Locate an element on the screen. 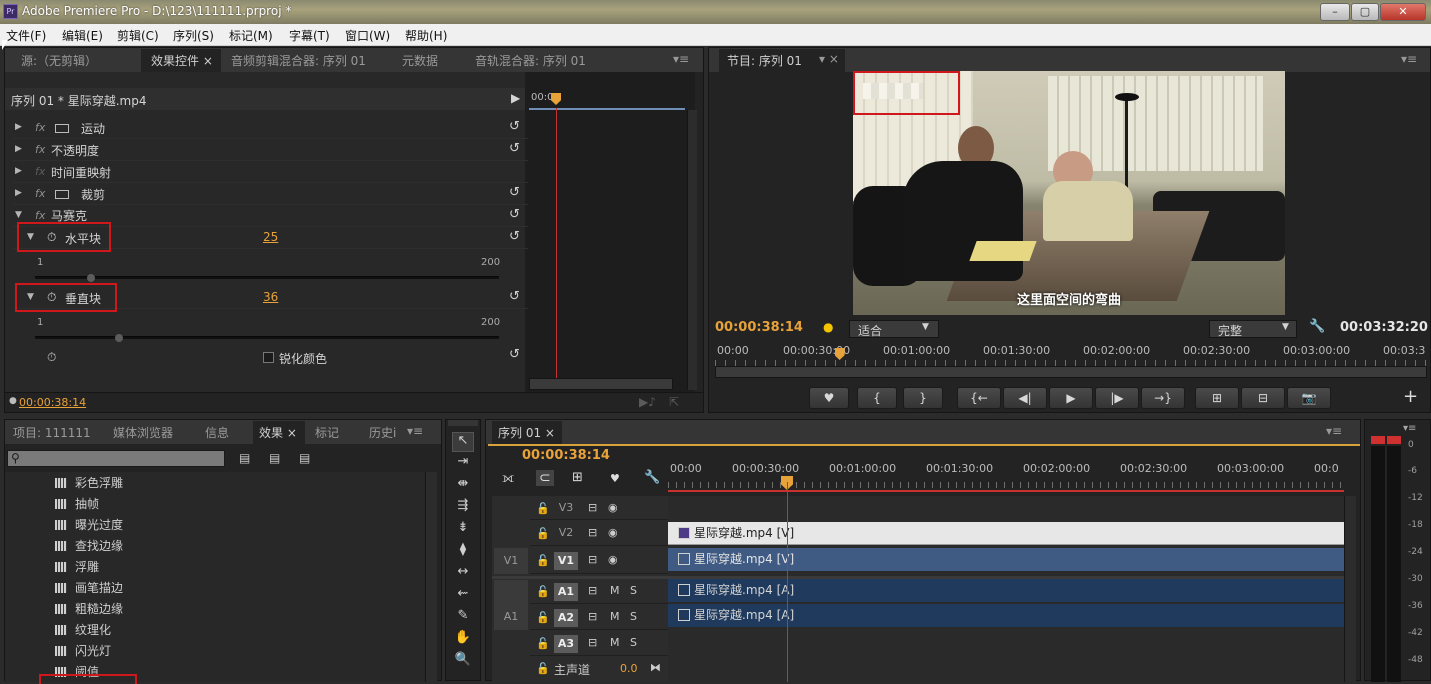  list-item: 画笔描边 is located at coordinates (89, 587).